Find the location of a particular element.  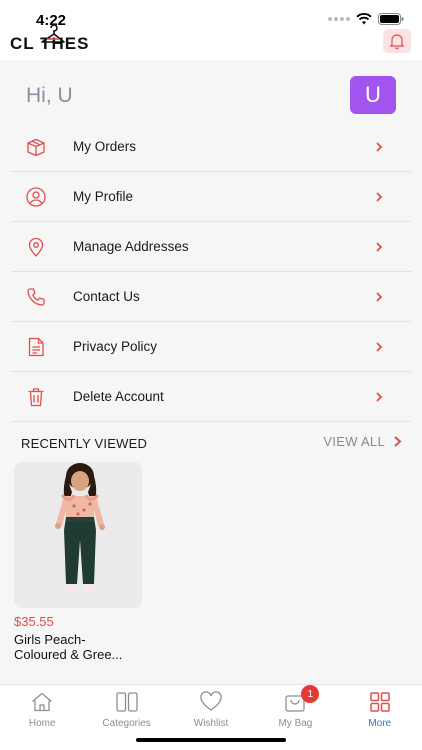

wifi-icon is located at coordinates (364, 19).